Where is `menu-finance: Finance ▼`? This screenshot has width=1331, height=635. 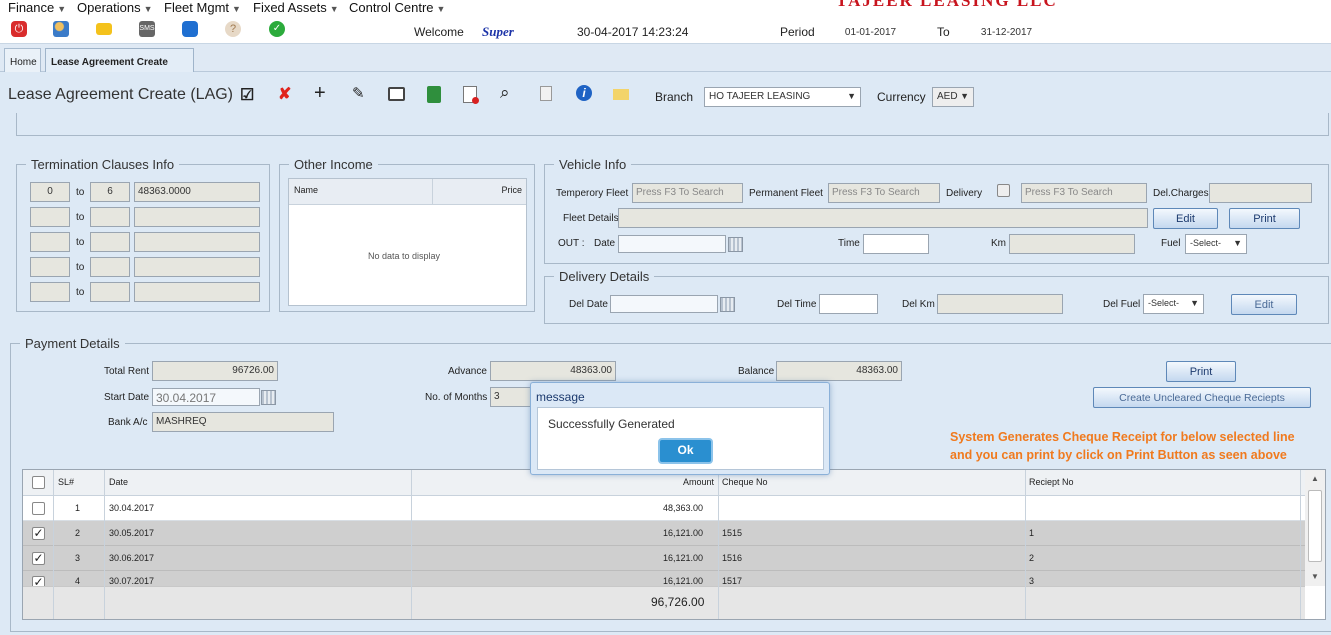
menu-finance: Finance ▼ is located at coordinates (37, 7).